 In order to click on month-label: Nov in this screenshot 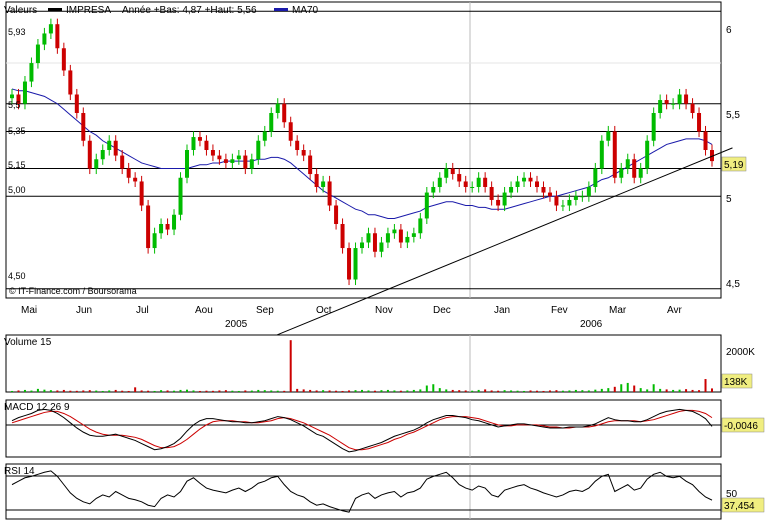, I will do `click(384, 310)`.